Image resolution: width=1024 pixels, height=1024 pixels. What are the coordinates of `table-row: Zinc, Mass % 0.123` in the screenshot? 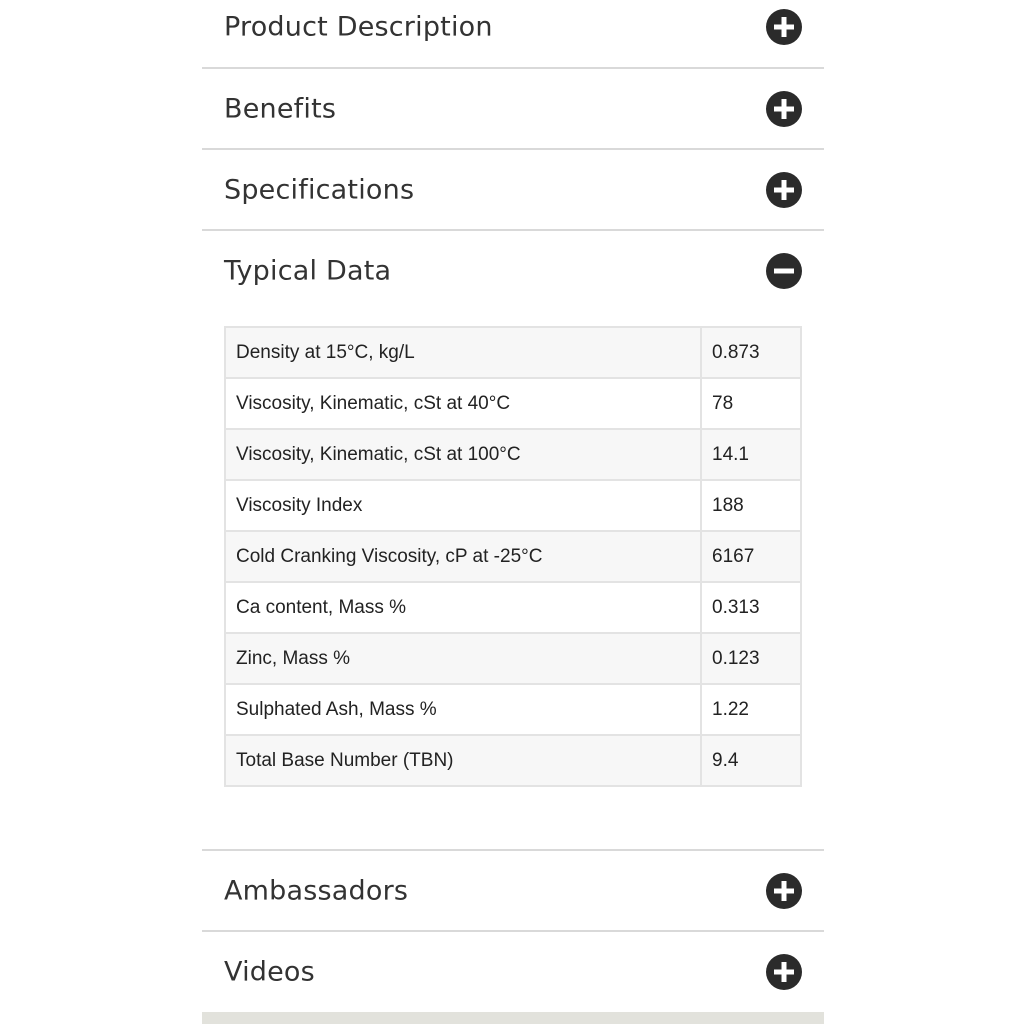 It's located at (513, 658).